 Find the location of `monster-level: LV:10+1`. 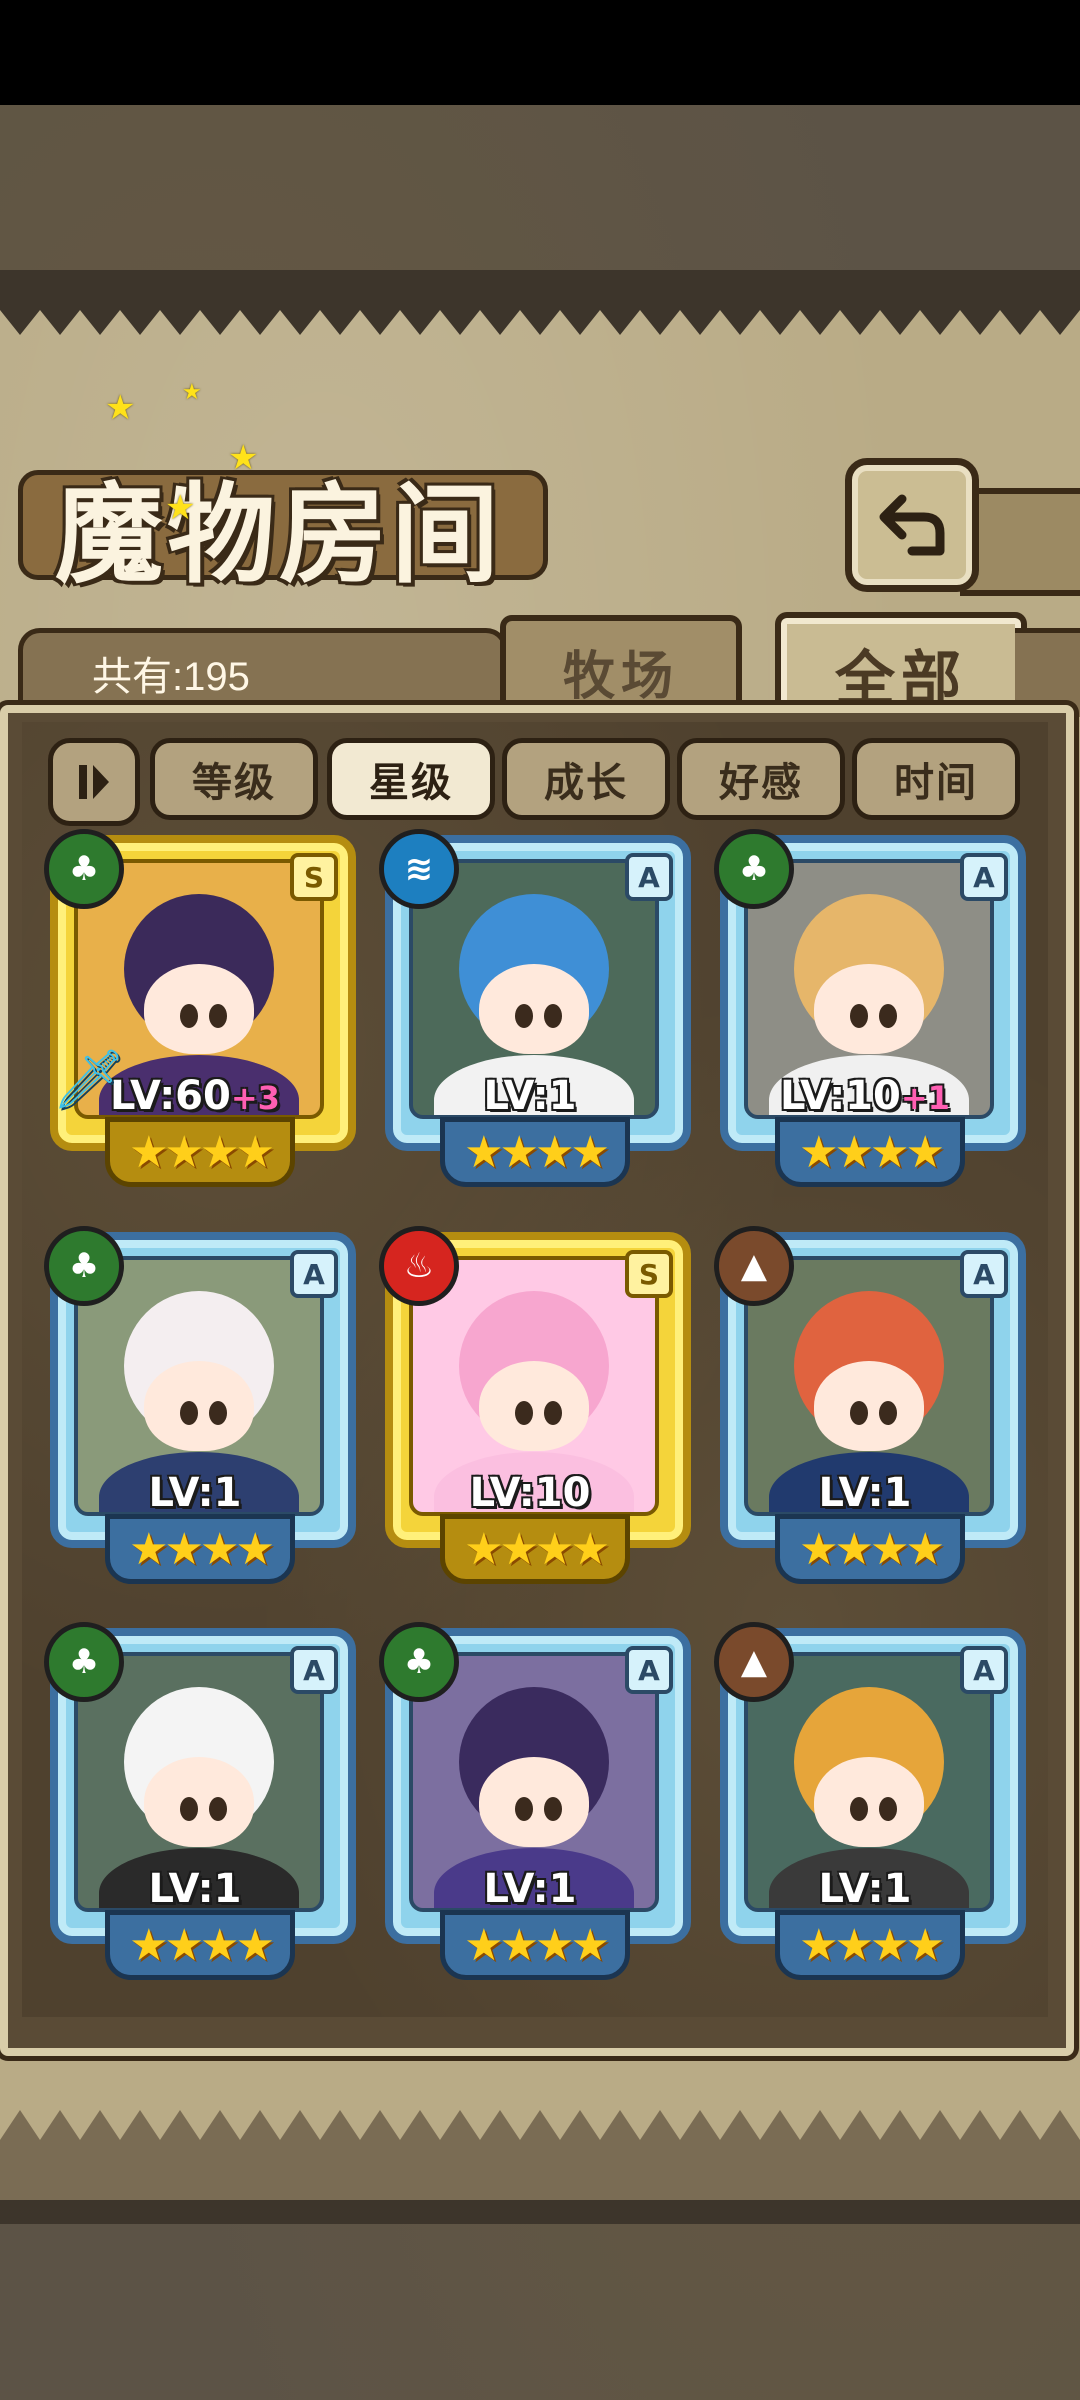

monster-level: LV:10+1 is located at coordinates (865, 1096).